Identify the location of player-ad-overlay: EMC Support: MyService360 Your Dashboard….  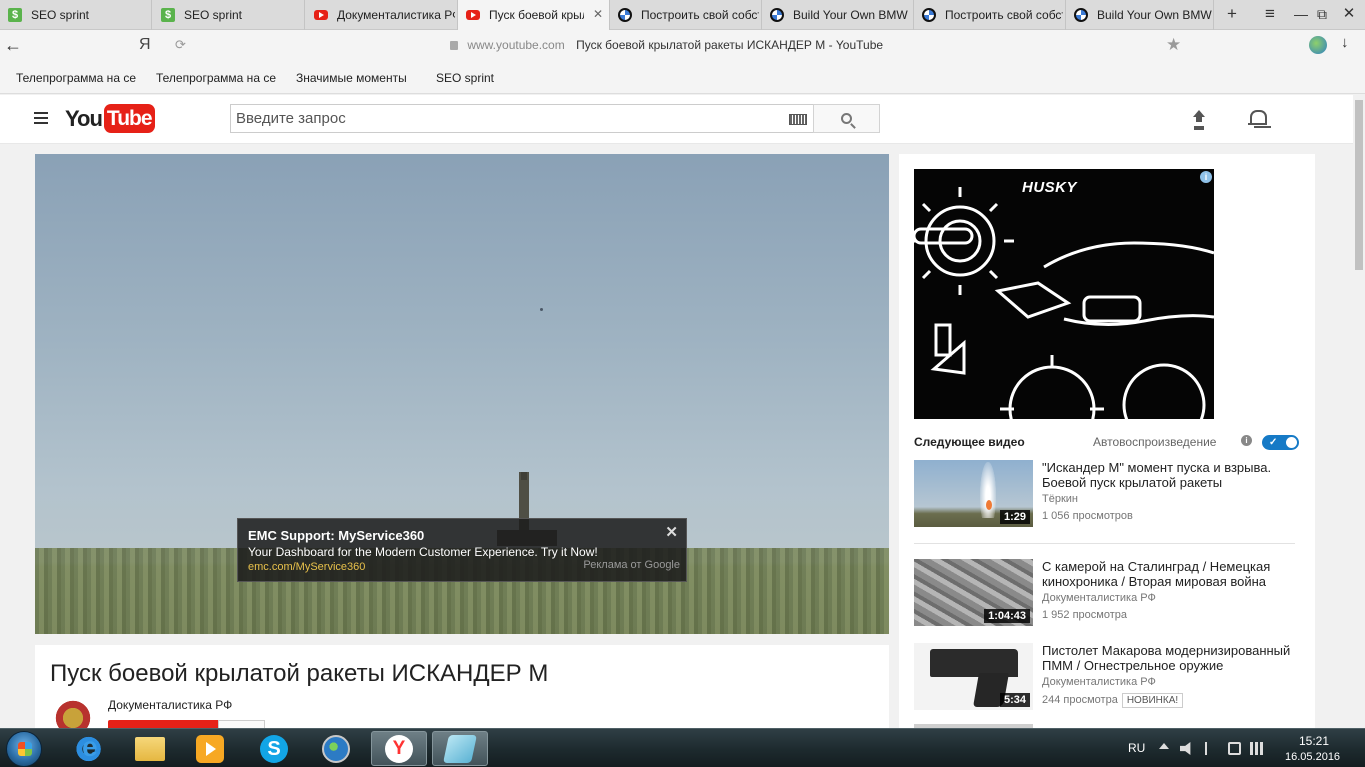
(462, 550).